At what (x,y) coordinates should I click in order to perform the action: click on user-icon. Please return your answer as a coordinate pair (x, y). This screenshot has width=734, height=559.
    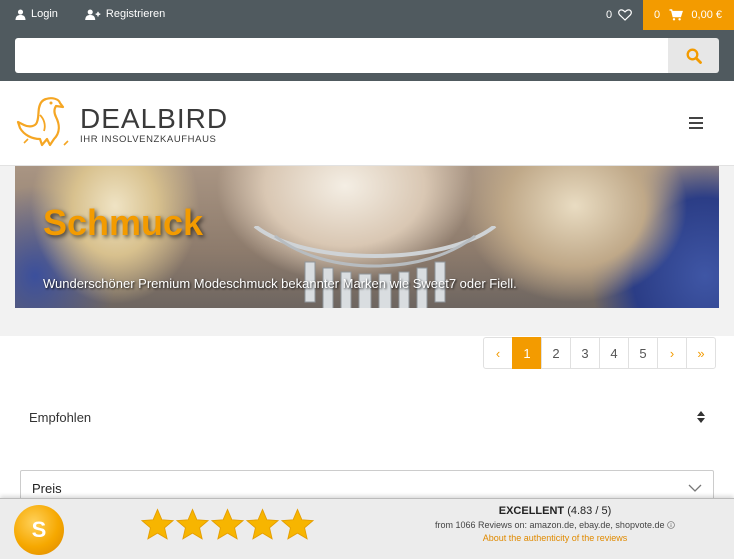
    Looking at the image, I should click on (20, 14).